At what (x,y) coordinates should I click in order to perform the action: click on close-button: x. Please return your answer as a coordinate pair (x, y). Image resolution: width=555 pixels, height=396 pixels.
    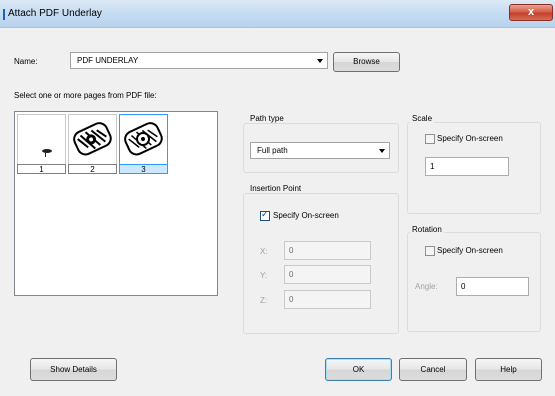
    Looking at the image, I should click on (531, 12).